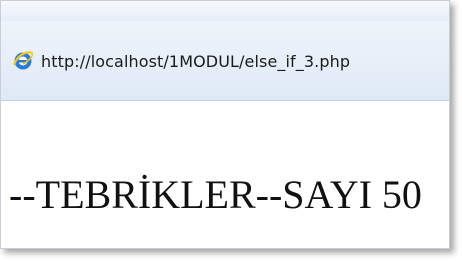 The height and width of the screenshot is (261, 462). What do you see at coordinates (195, 61) in the screenshot?
I see `address-url: http://localhost/1MODUL/else_if_3.php` at bounding box center [195, 61].